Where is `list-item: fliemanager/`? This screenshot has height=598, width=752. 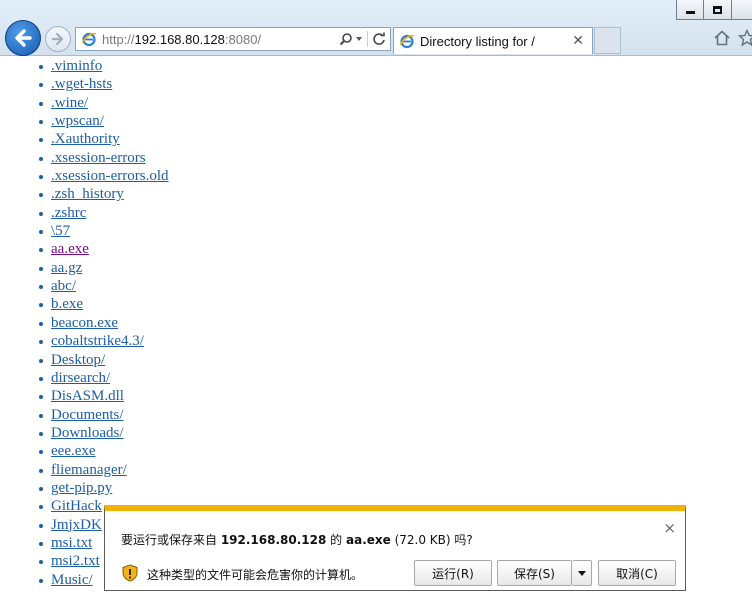
list-item: fliemanager/ is located at coordinates (84, 470).